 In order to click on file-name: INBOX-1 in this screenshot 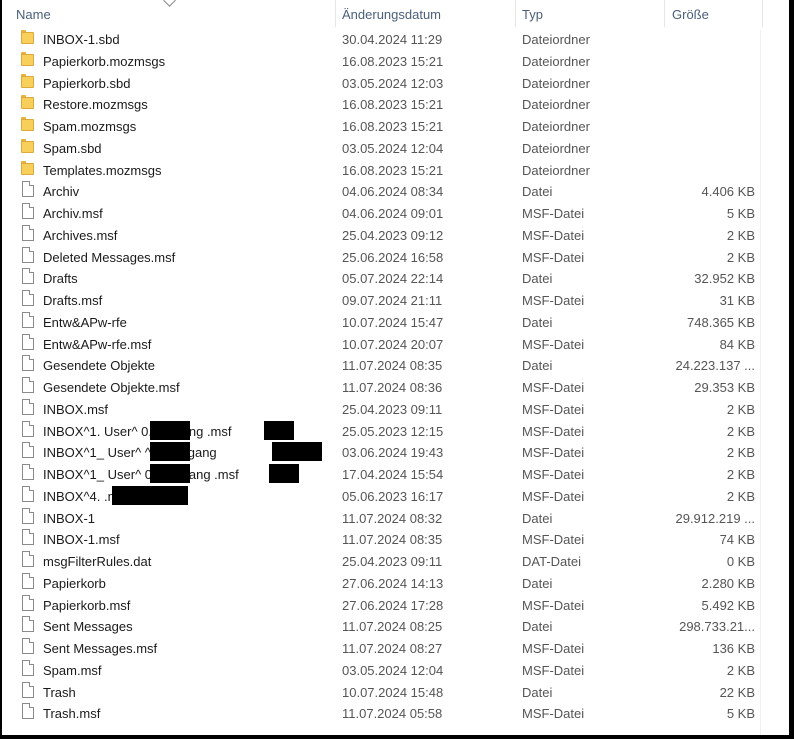, I will do `click(69, 518)`.